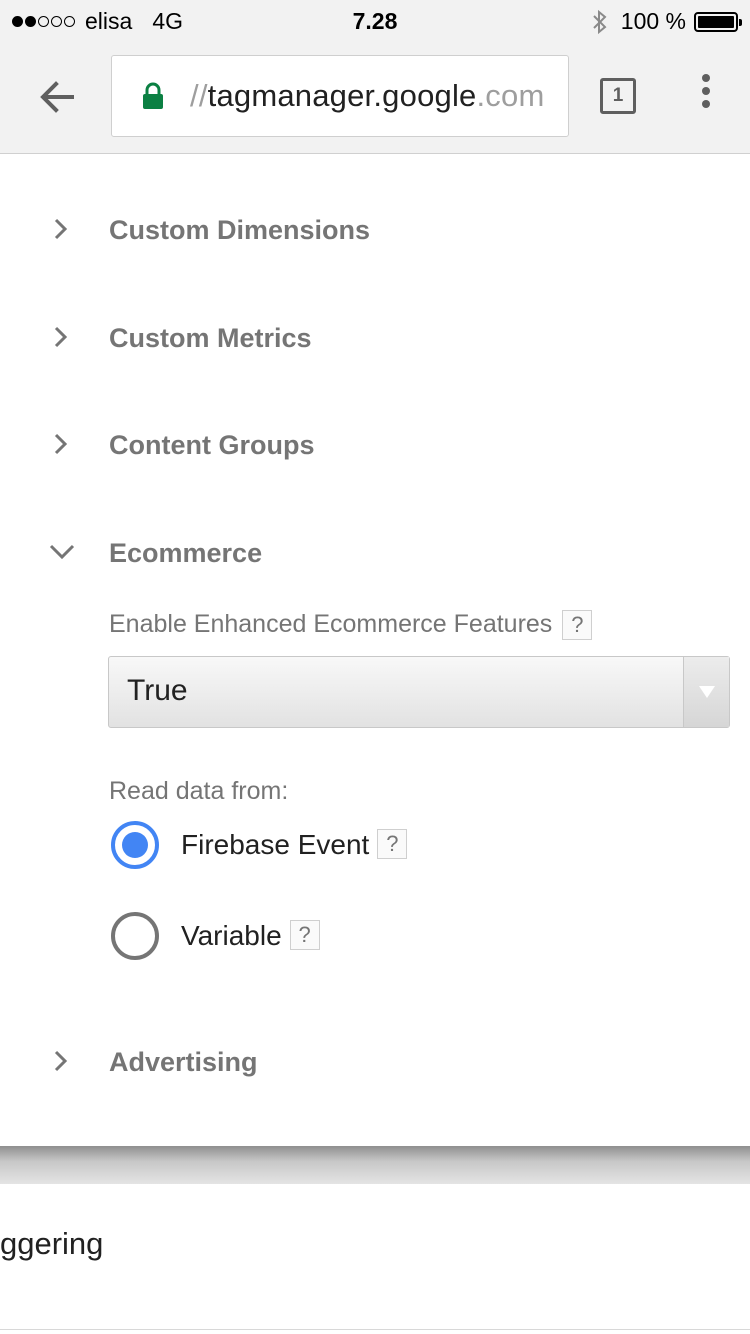 The image size is (750, 1334). Describe the element at coordinates (57, 97) in the screenshot. I see `arrow-left-icon` at that location.